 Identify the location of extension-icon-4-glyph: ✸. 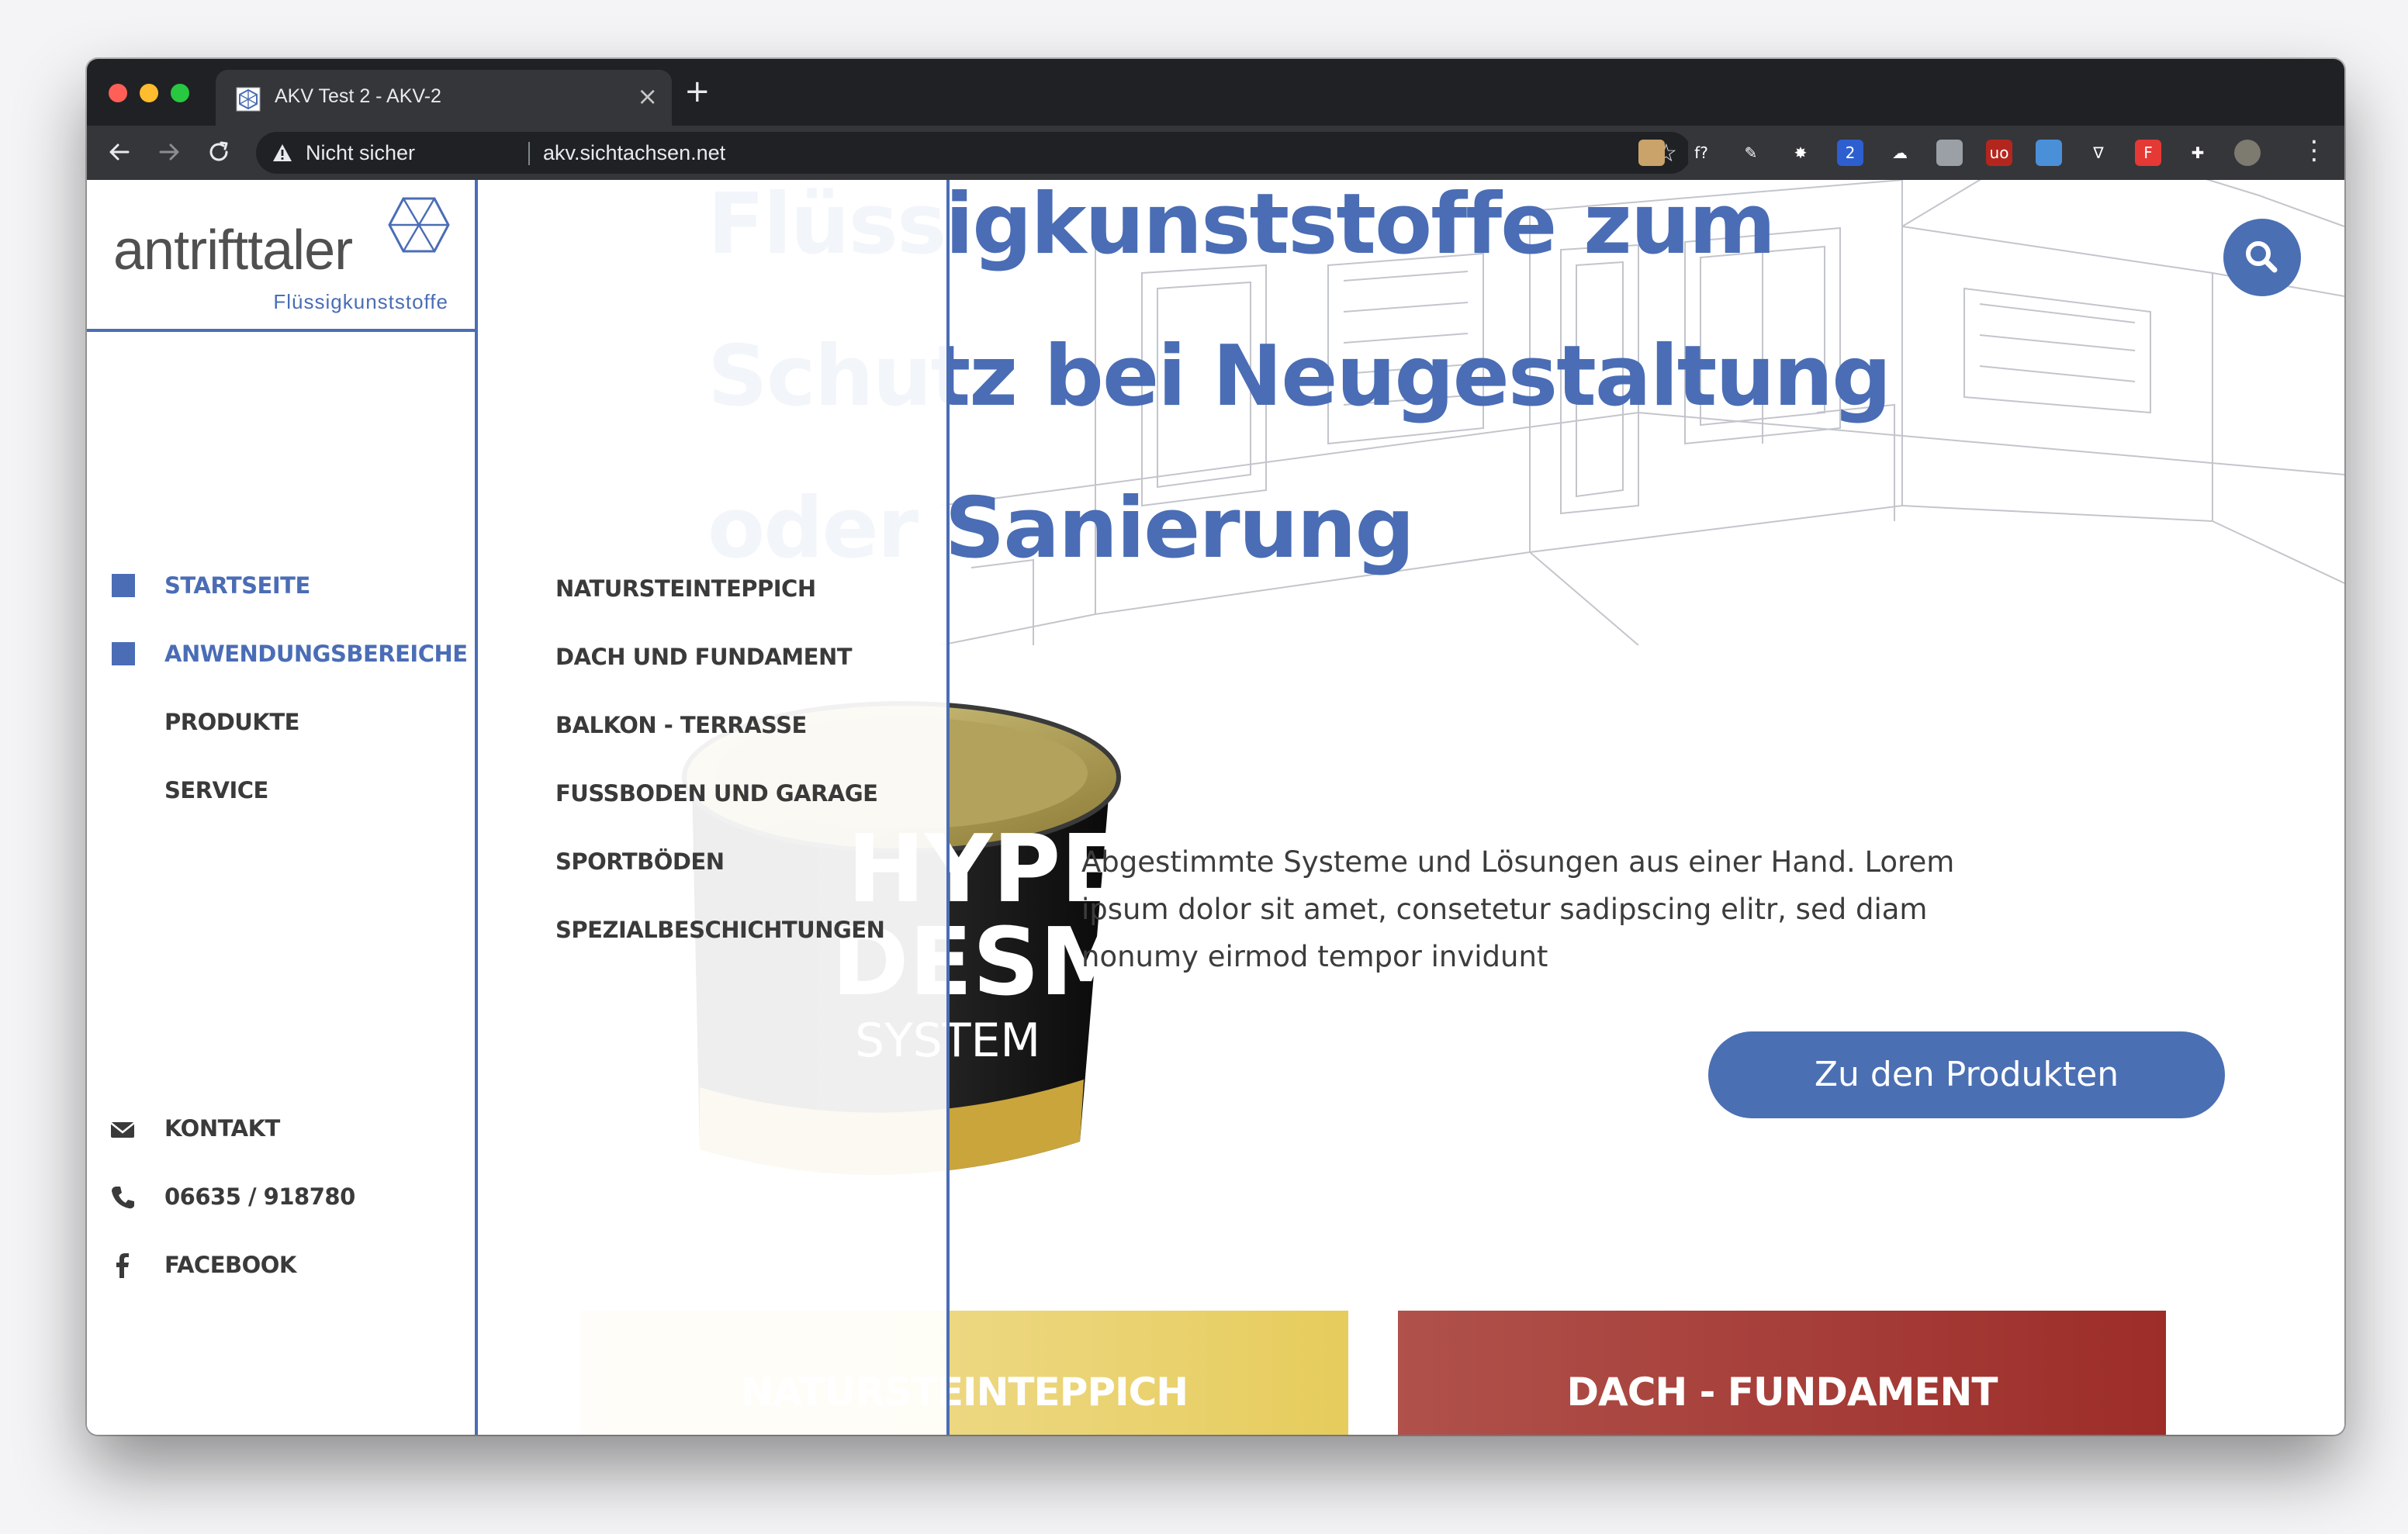
(1801, 152).